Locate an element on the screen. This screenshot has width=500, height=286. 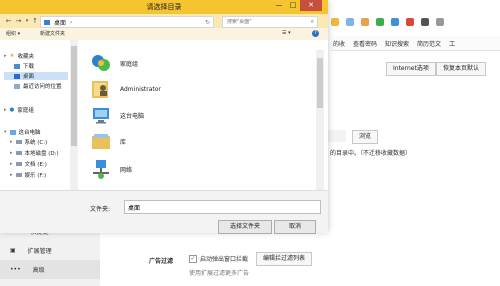
content-item-administrator: Administrator is located at coordinates (125, 89).